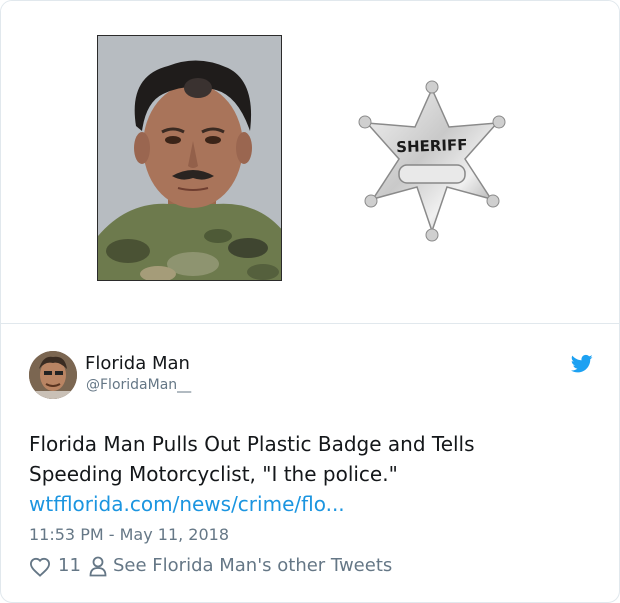 The image size is (620, 603). I want to click on sheriff-badge: SHERIFF, so click(432, 163).